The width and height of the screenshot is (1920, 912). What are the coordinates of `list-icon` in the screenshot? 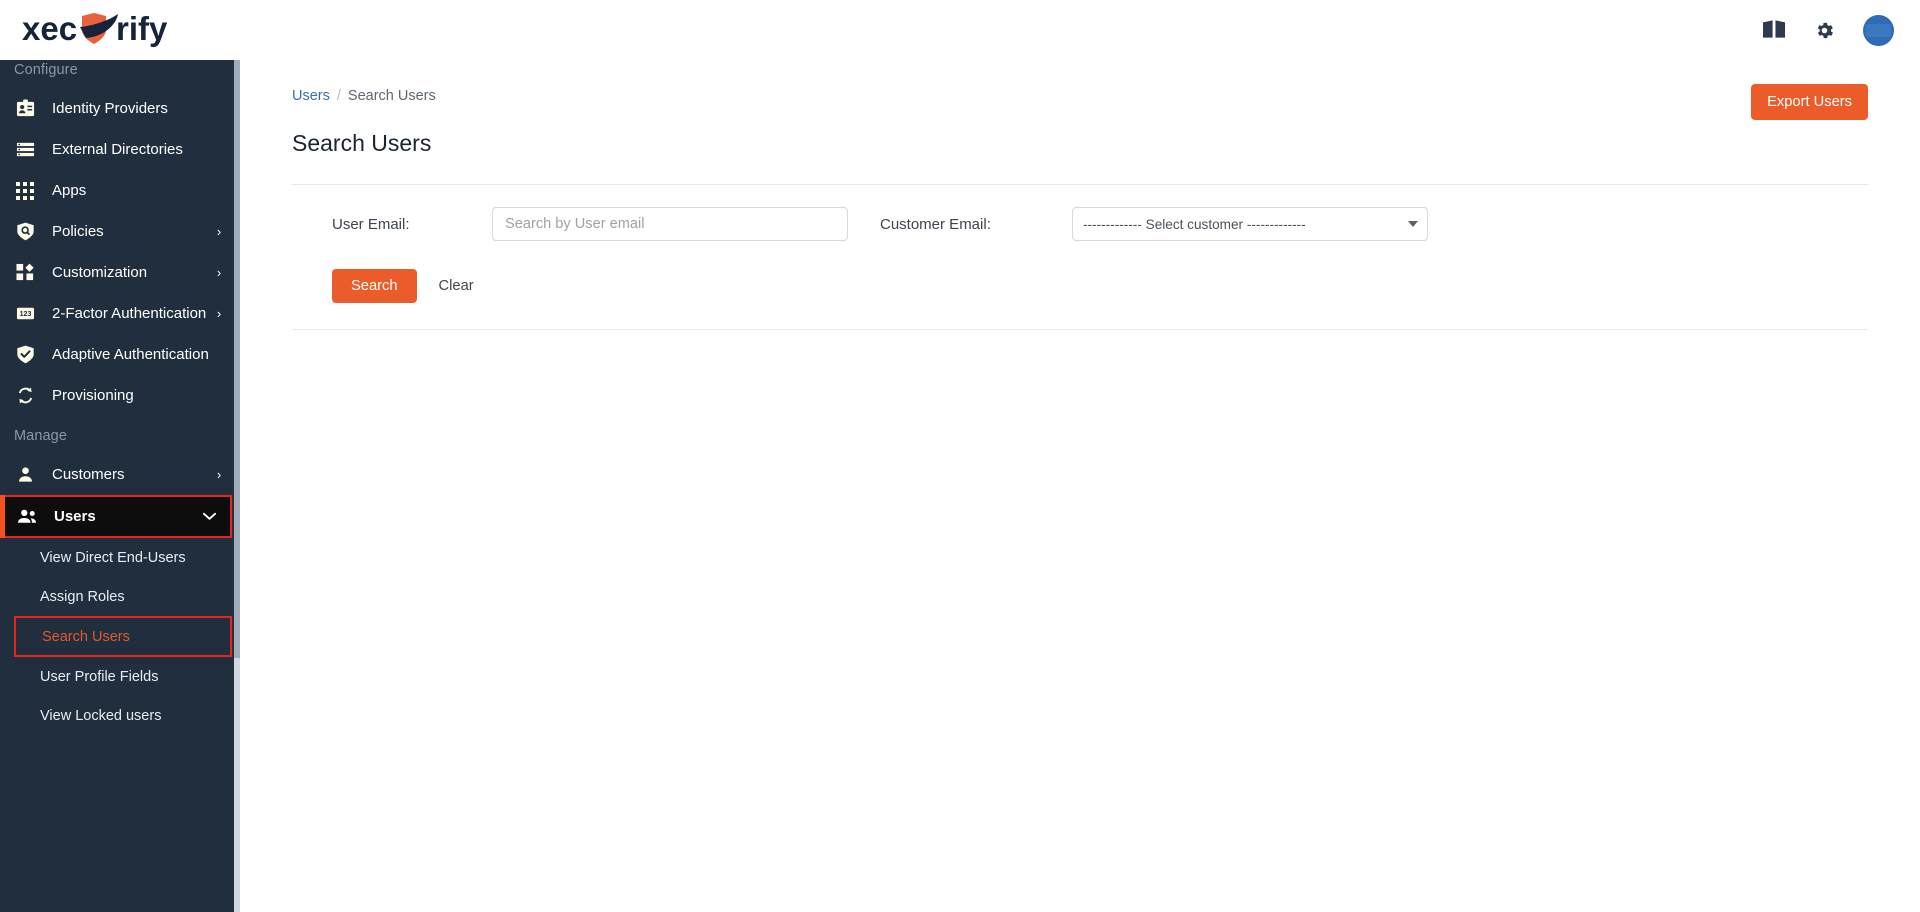 It's located at (25, 150).